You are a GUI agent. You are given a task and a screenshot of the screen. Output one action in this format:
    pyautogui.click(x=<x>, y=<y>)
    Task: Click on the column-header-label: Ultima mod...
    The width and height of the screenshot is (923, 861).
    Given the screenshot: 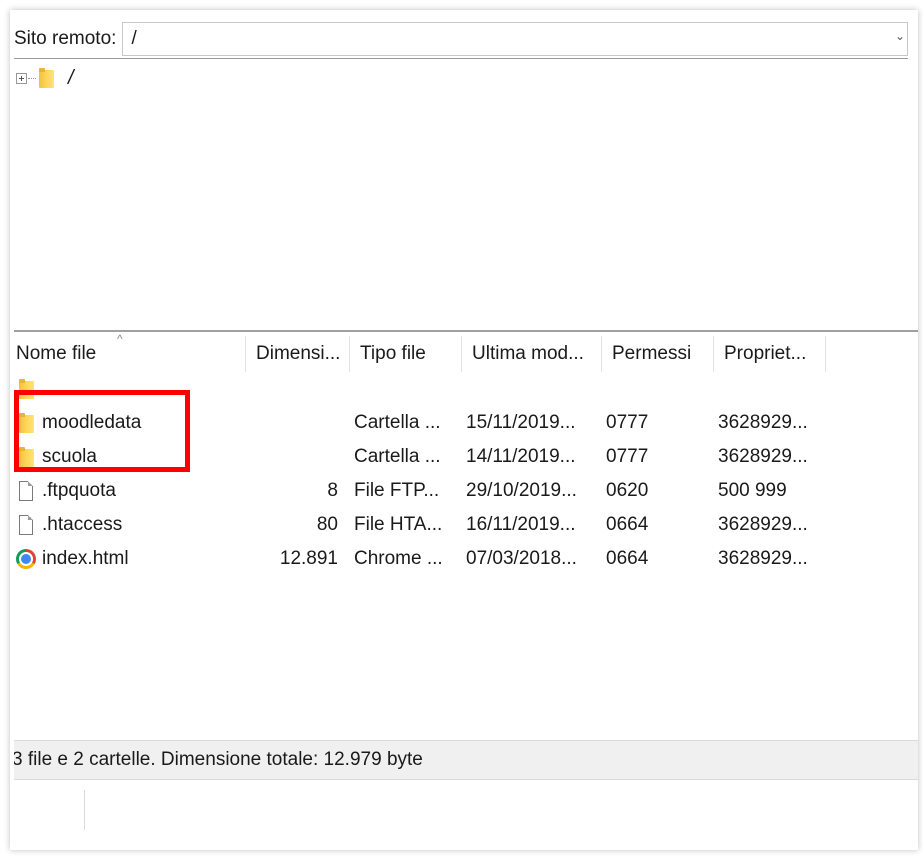 What is the action you would take?
    pyautogui.click(x=528, y=353)
    